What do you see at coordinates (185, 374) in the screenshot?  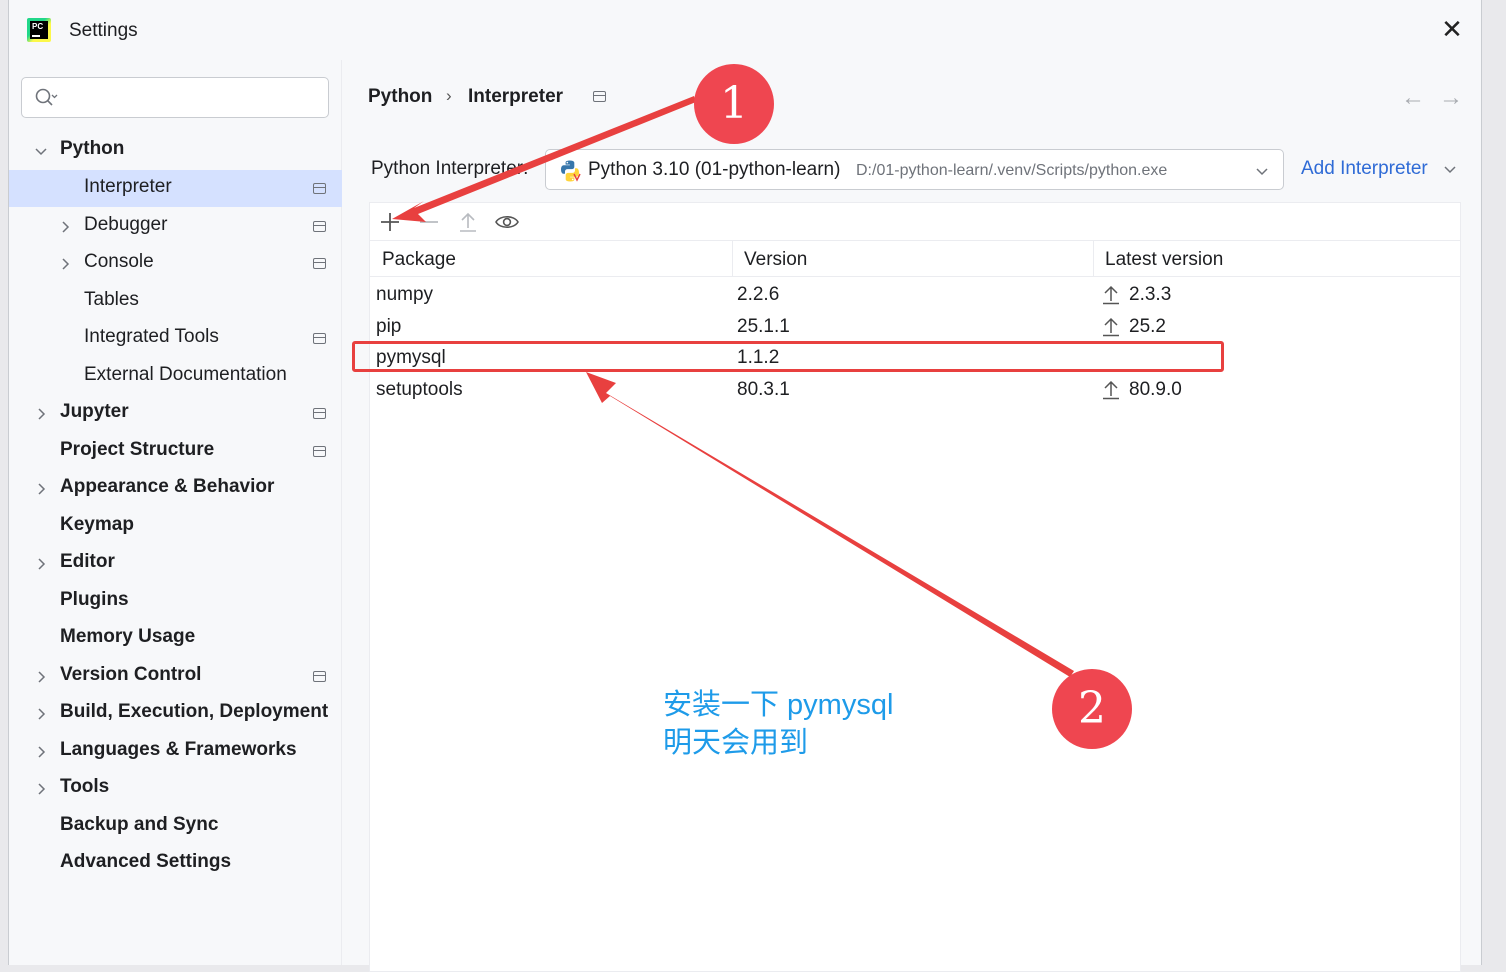 I see `sidebar-item-label: External Documentation` at bounding box center [185, 374].